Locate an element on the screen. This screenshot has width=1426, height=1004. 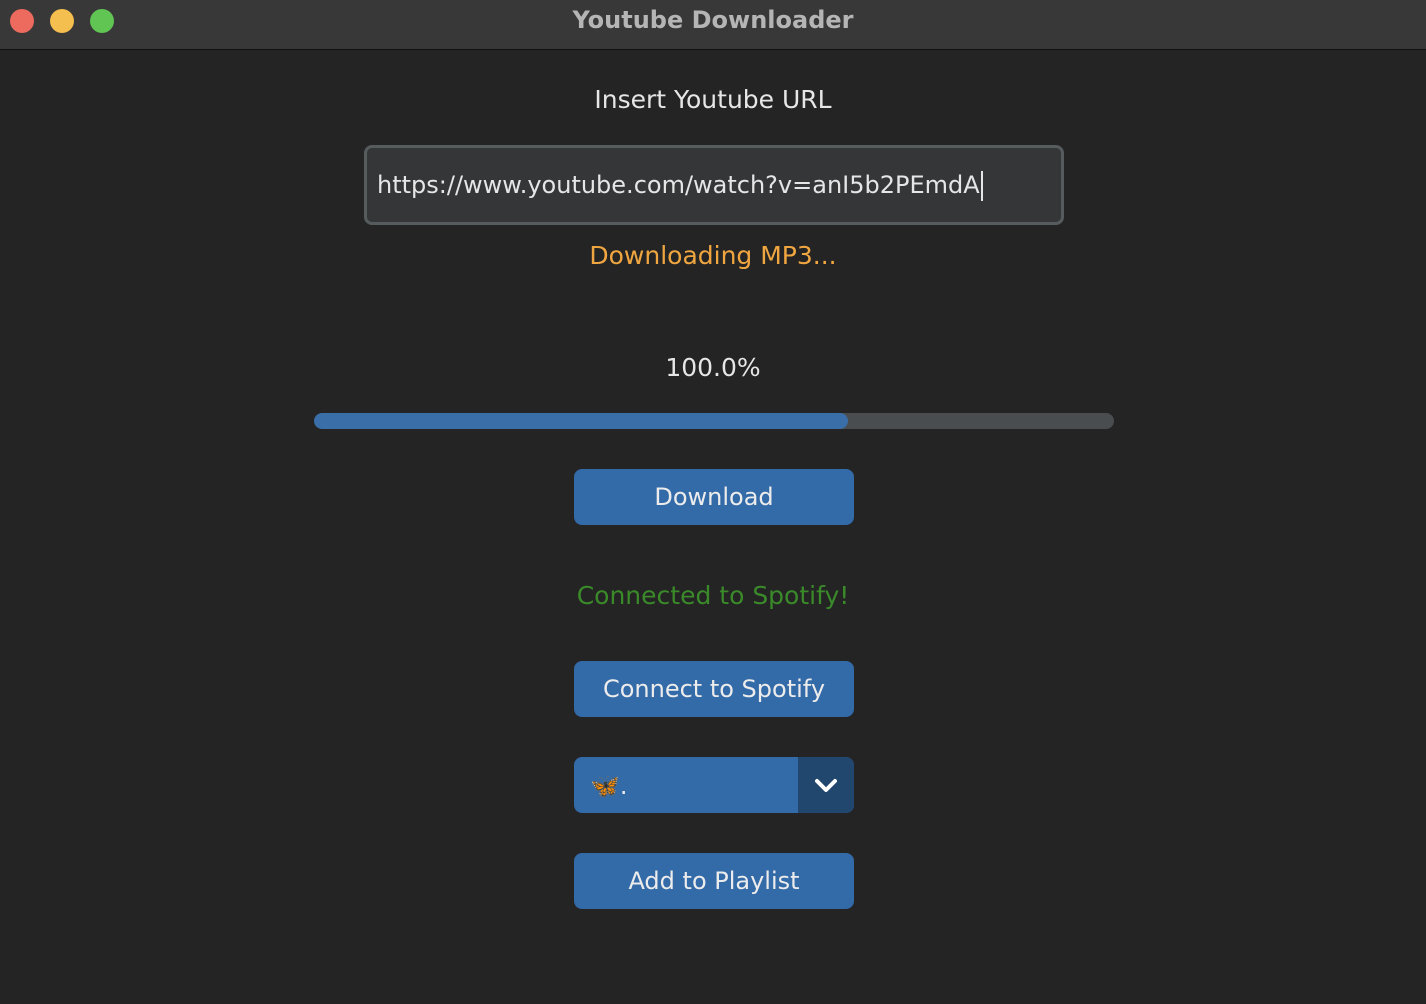
progress-bar-fill is located at coordinates (581, 421).